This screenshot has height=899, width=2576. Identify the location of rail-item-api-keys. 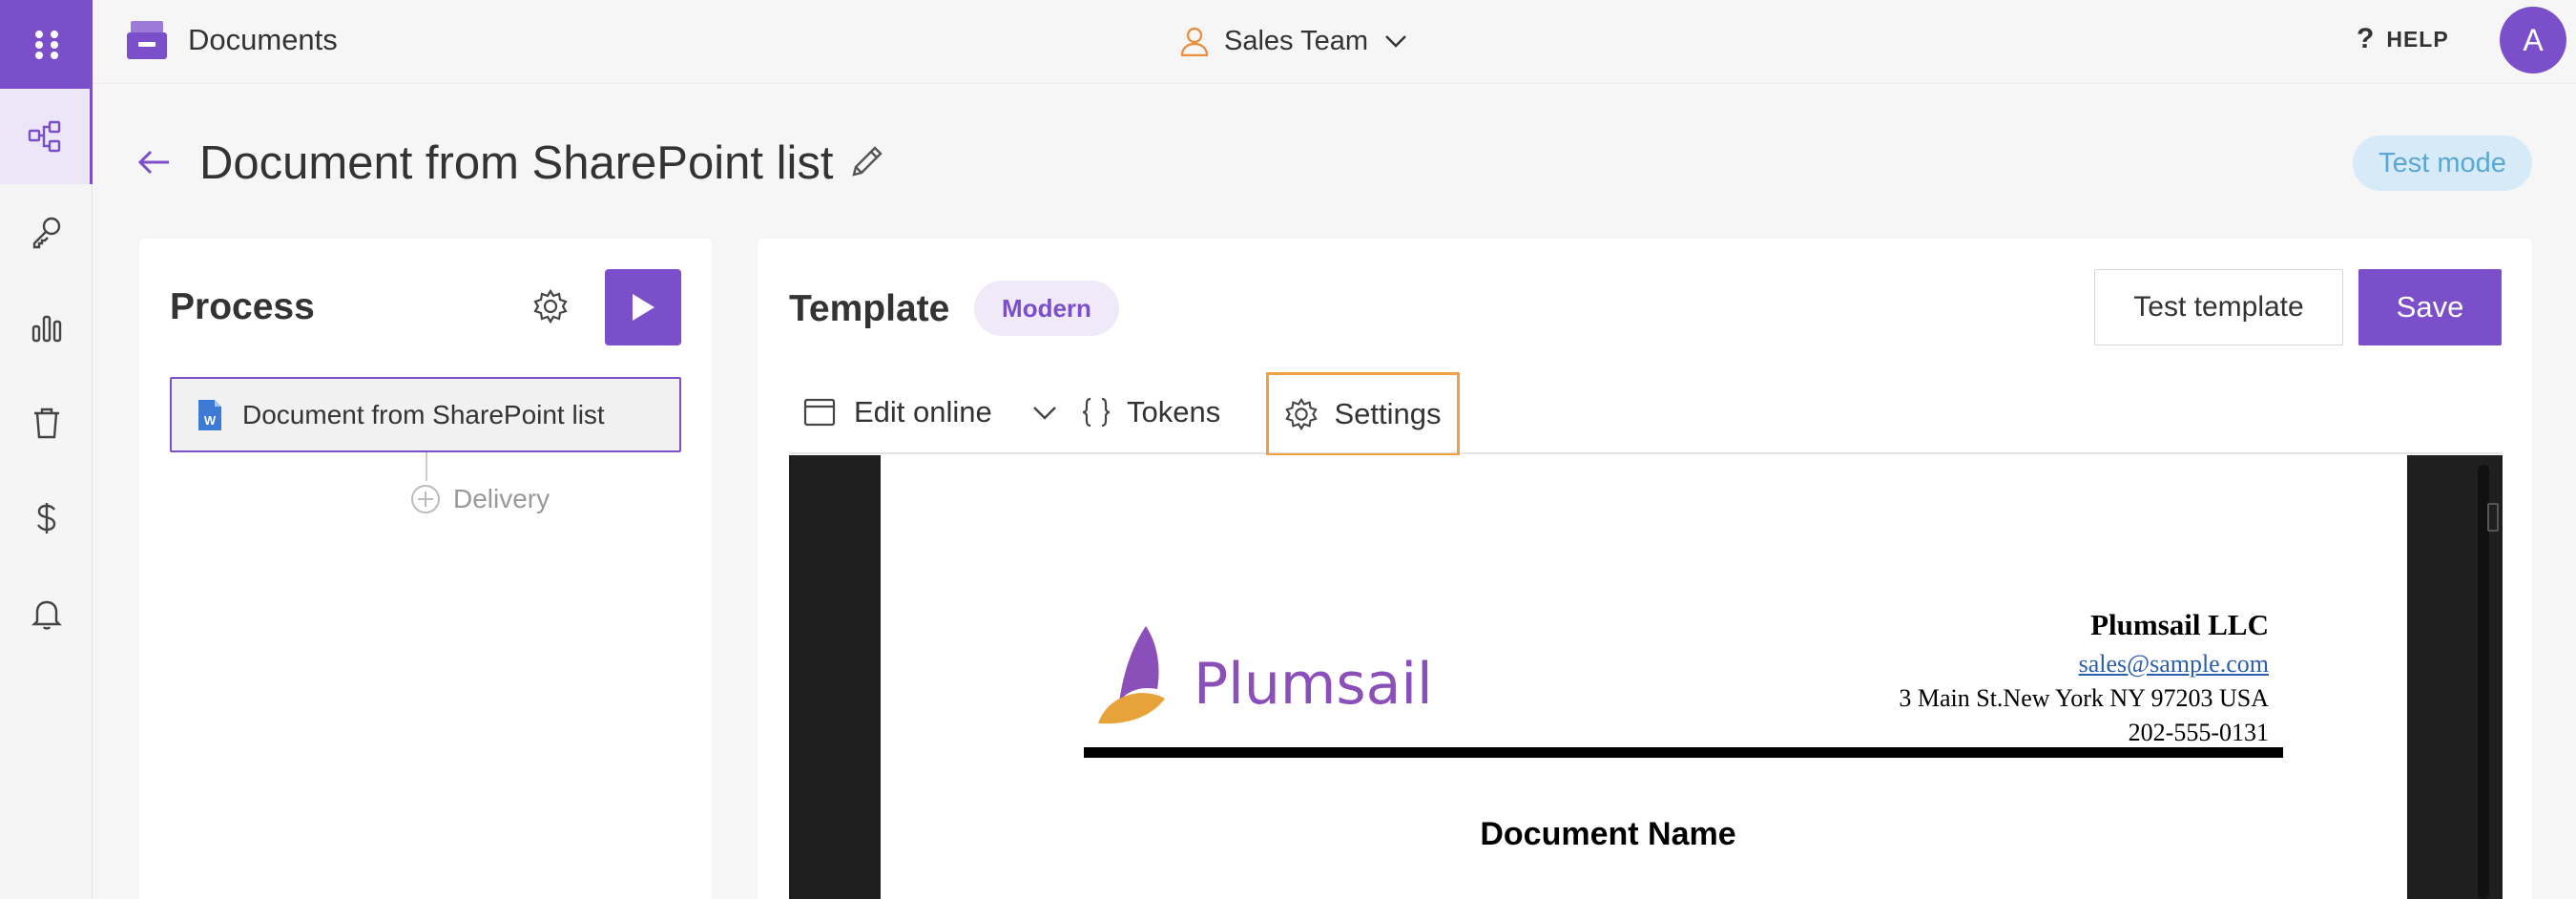
(46, 232).